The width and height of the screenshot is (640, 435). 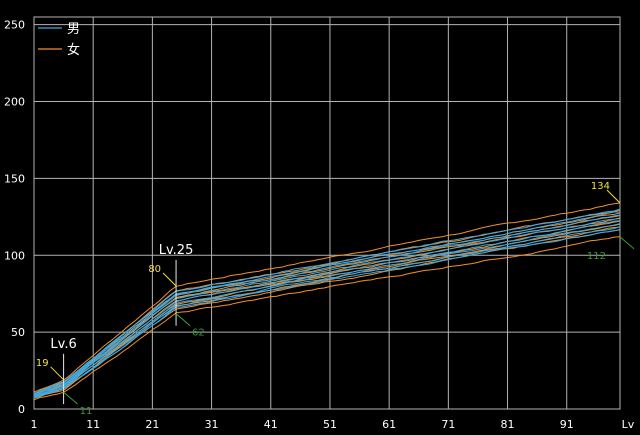 What do you see at coordinates (152, 424) in the screenshot?
I see `x-tick-label: 21` at bounding box center [152, 424].